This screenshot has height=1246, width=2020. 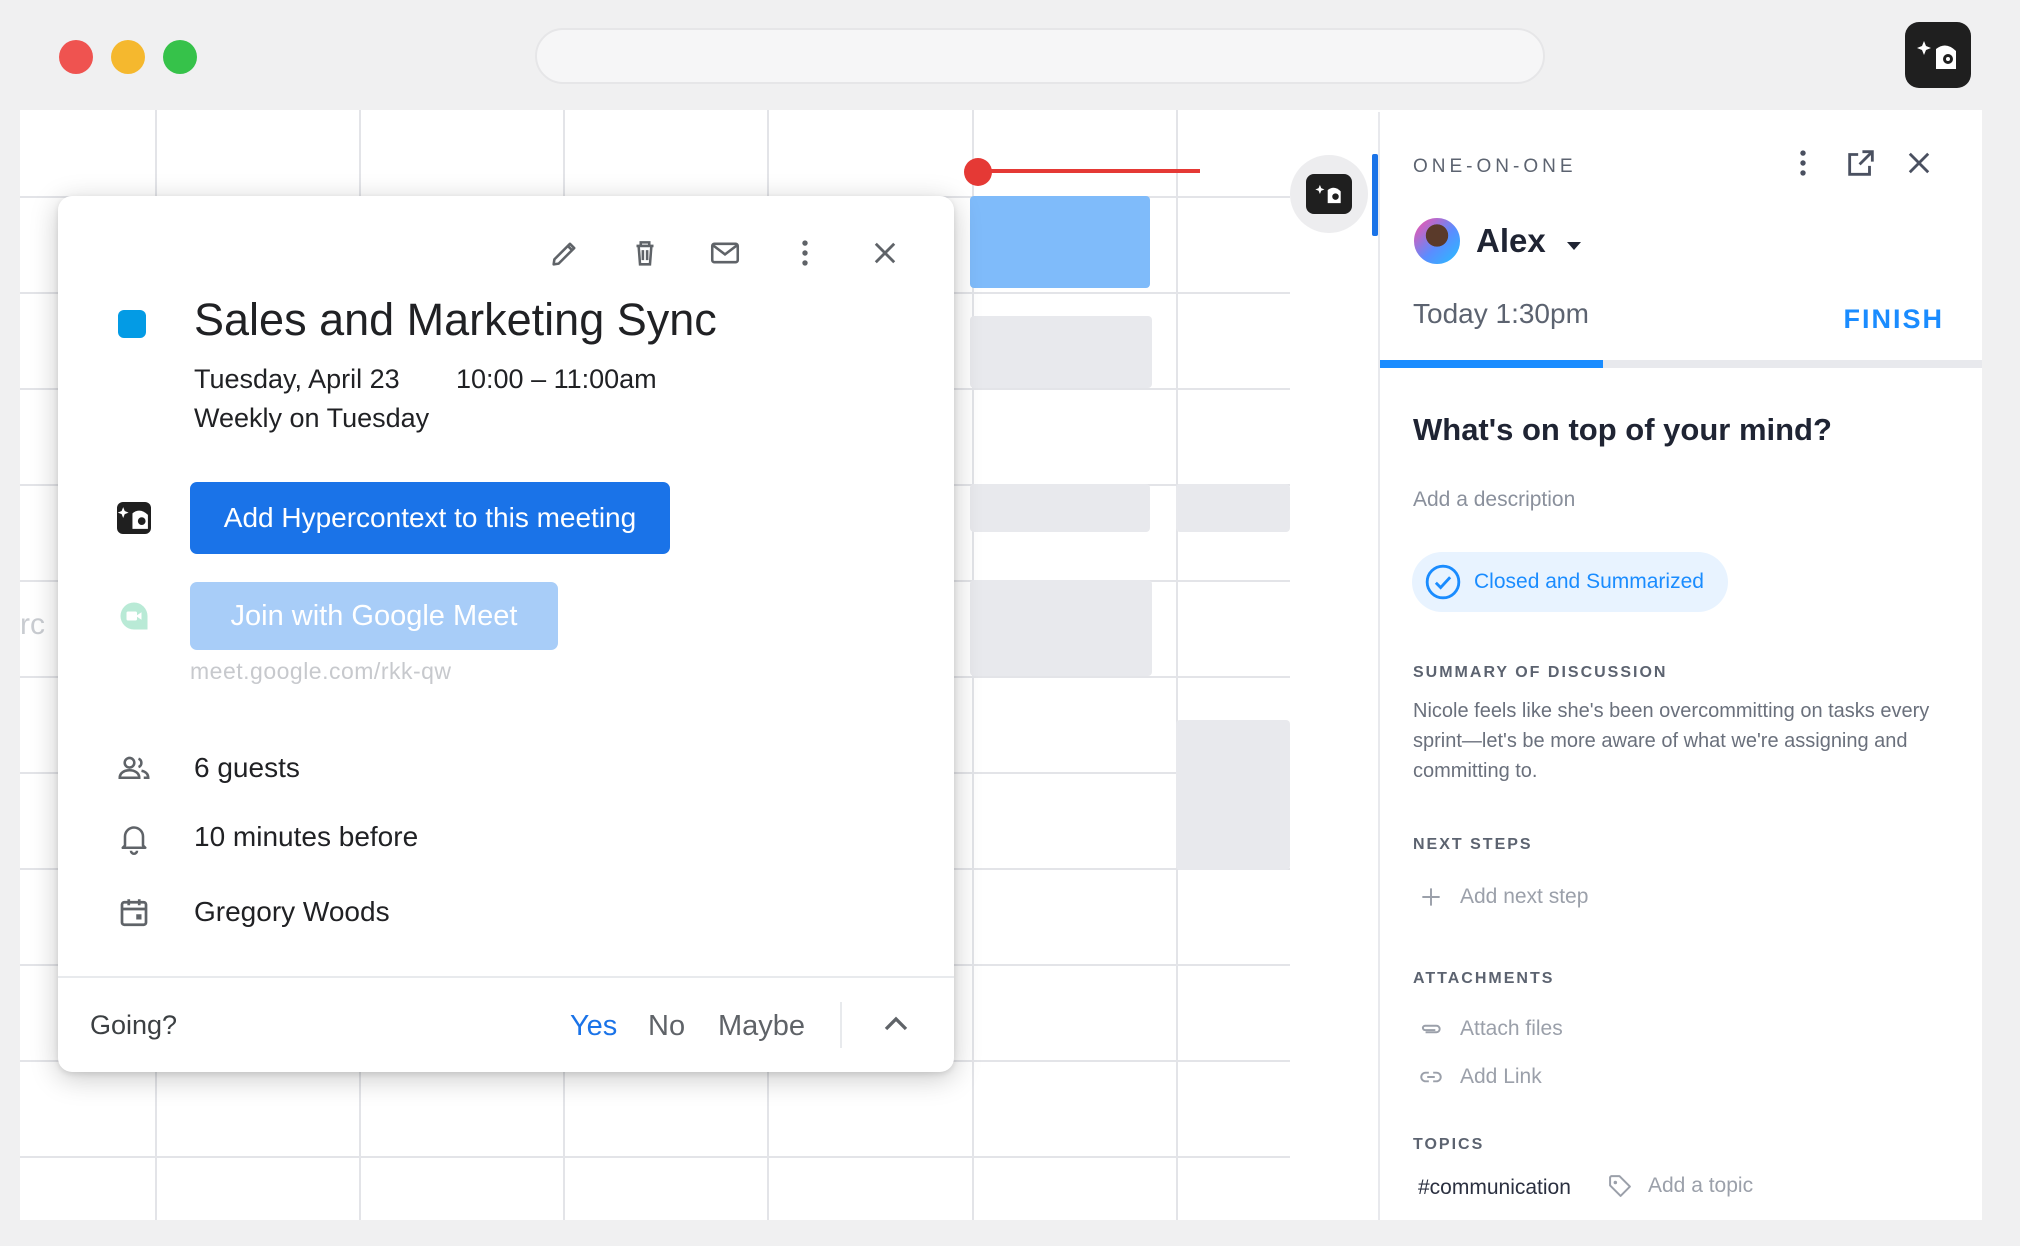 What do you see at coordinates (1501, 313) in the screenshot?
I see `meeting-time: Today 1:30pm` at bounding box center [1501, 313].